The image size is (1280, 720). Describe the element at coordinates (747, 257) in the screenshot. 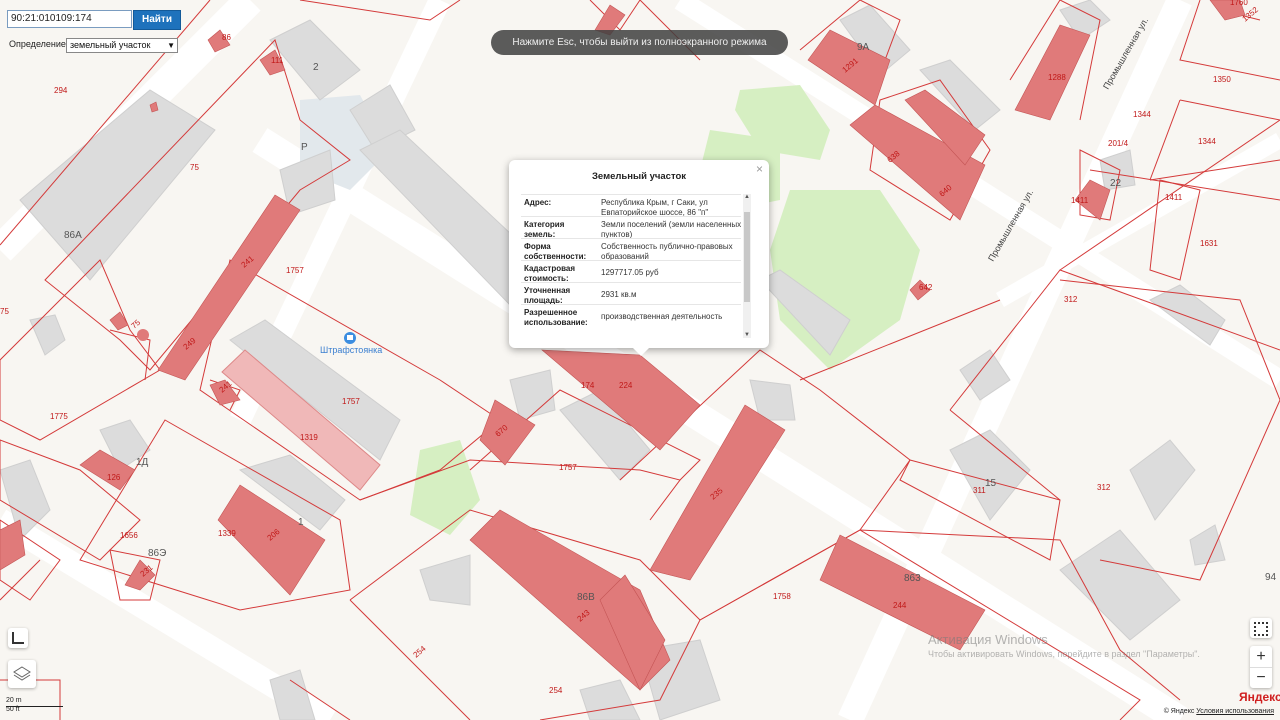

I see `scroll-thumb` at that location.